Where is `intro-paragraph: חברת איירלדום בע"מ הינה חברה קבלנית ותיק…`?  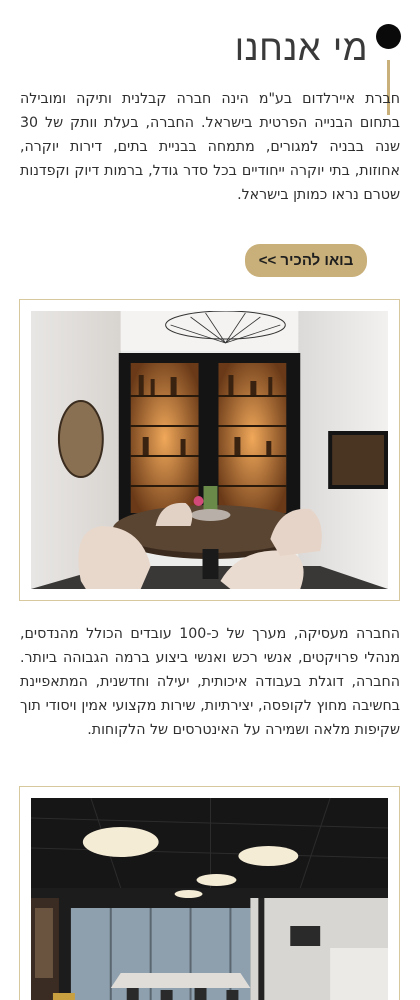 intro-paragraph: חברת איירלדום בע"מ הינה חברה קבלנית ותיק… is located at coordinates (210, 147).